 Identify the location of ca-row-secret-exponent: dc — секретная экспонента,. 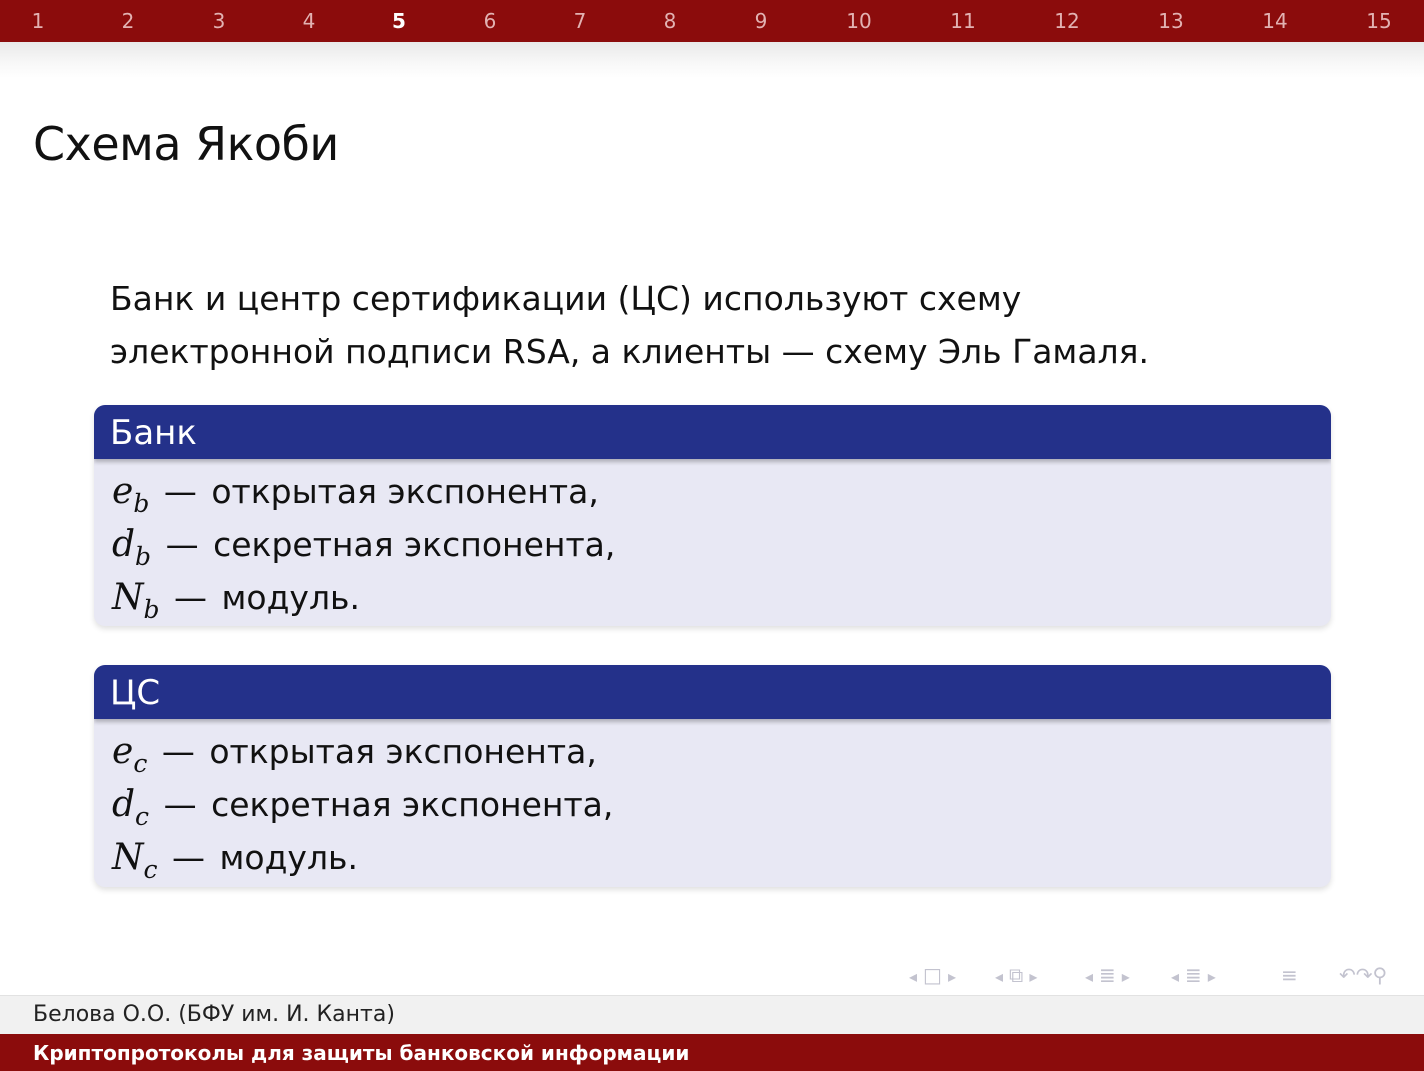
(363, 807).